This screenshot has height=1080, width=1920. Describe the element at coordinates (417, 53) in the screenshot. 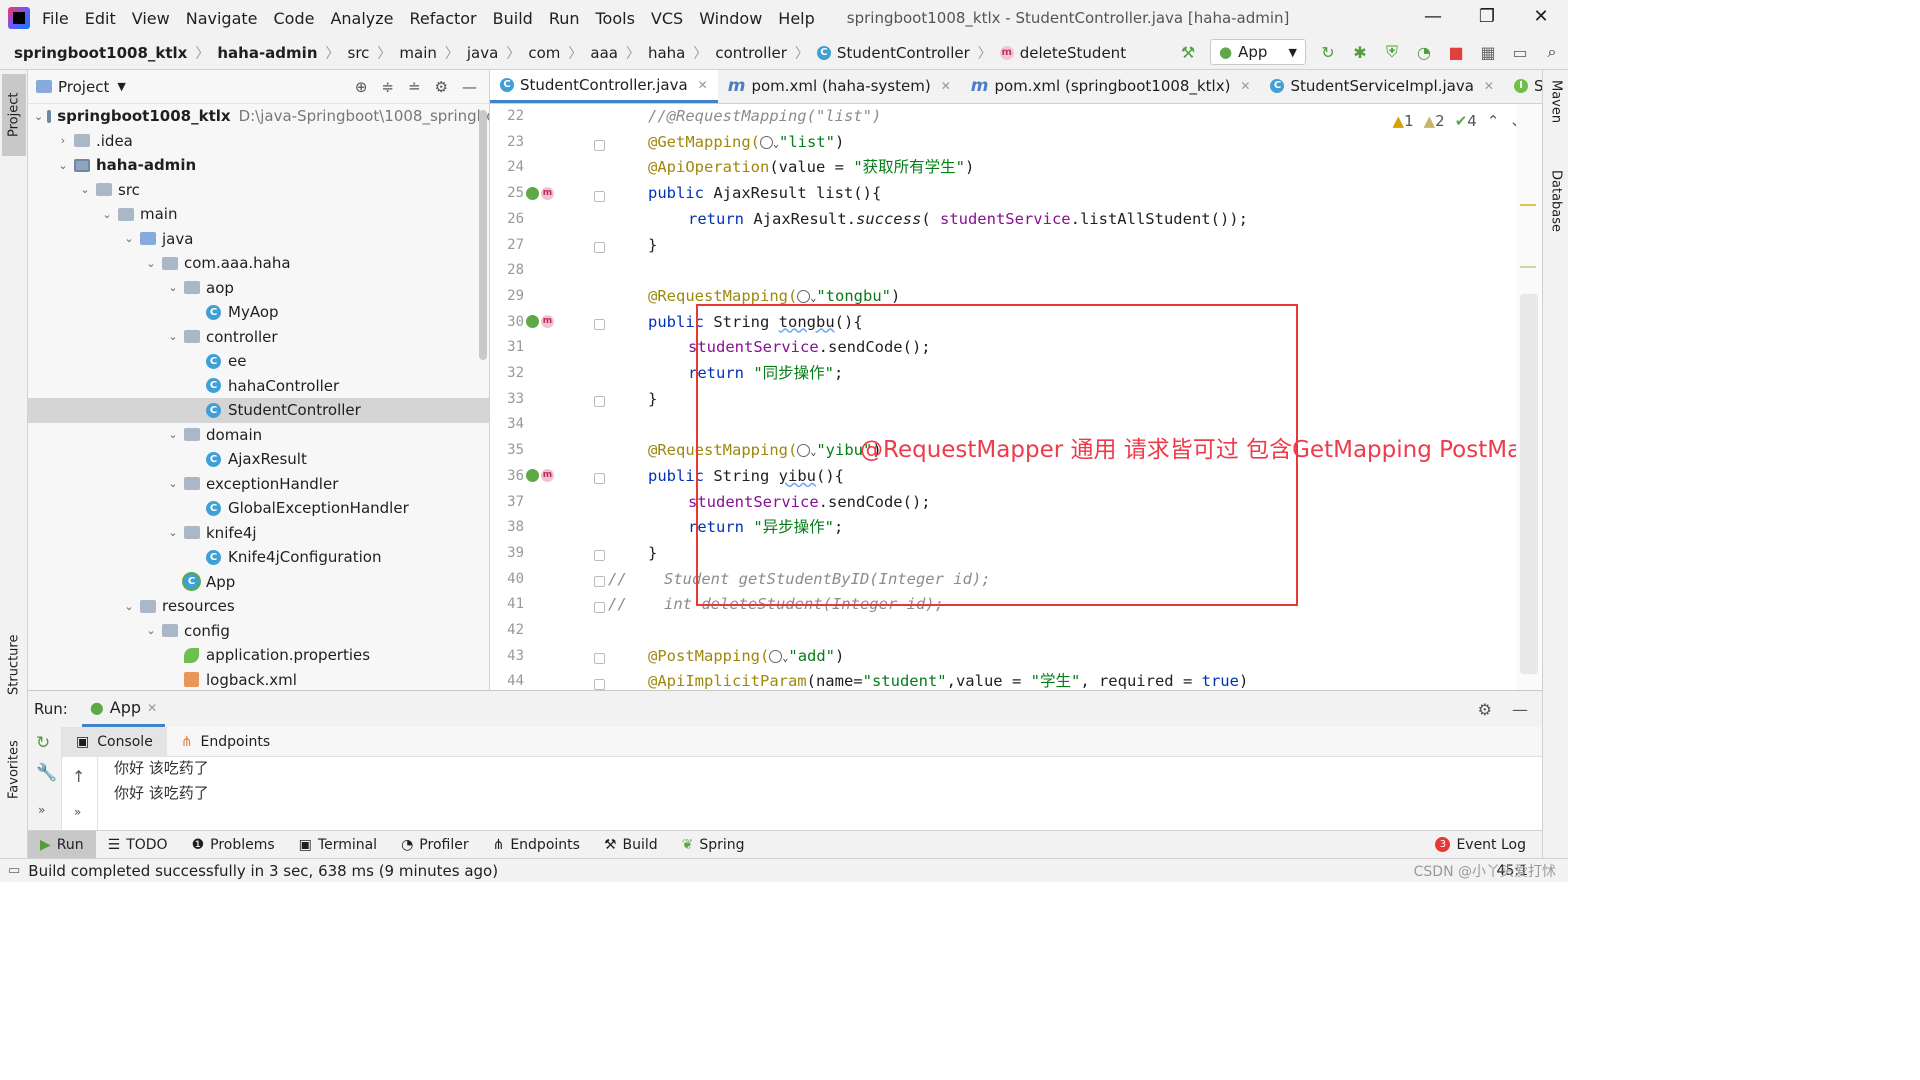

I see `breadcrumb-main: main` at that location.